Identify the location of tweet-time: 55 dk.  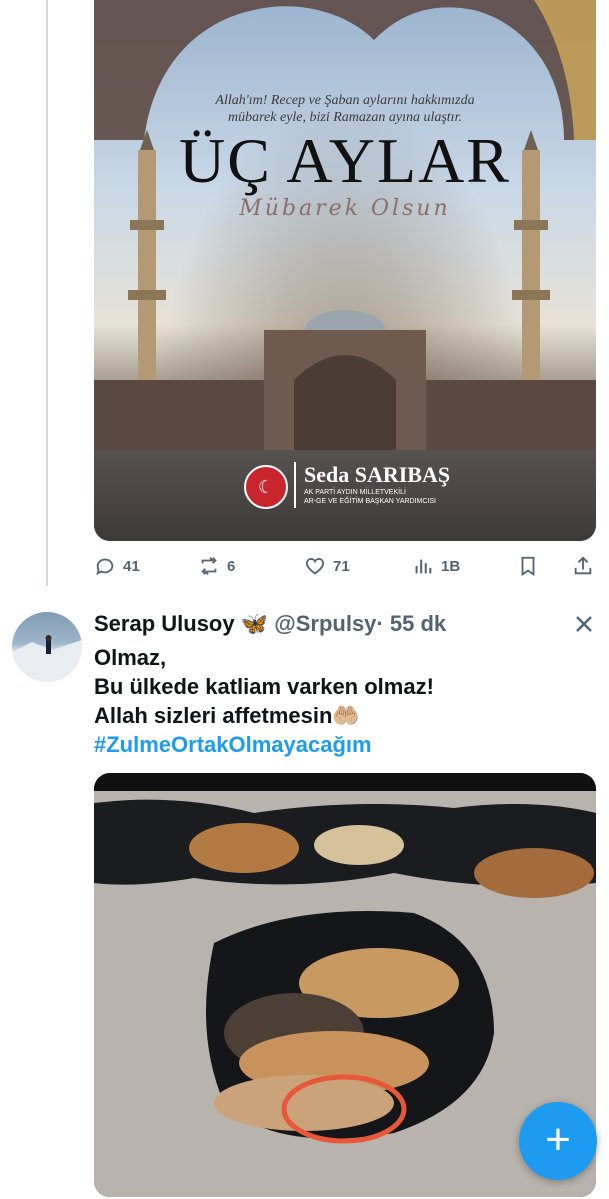
(418, 623).